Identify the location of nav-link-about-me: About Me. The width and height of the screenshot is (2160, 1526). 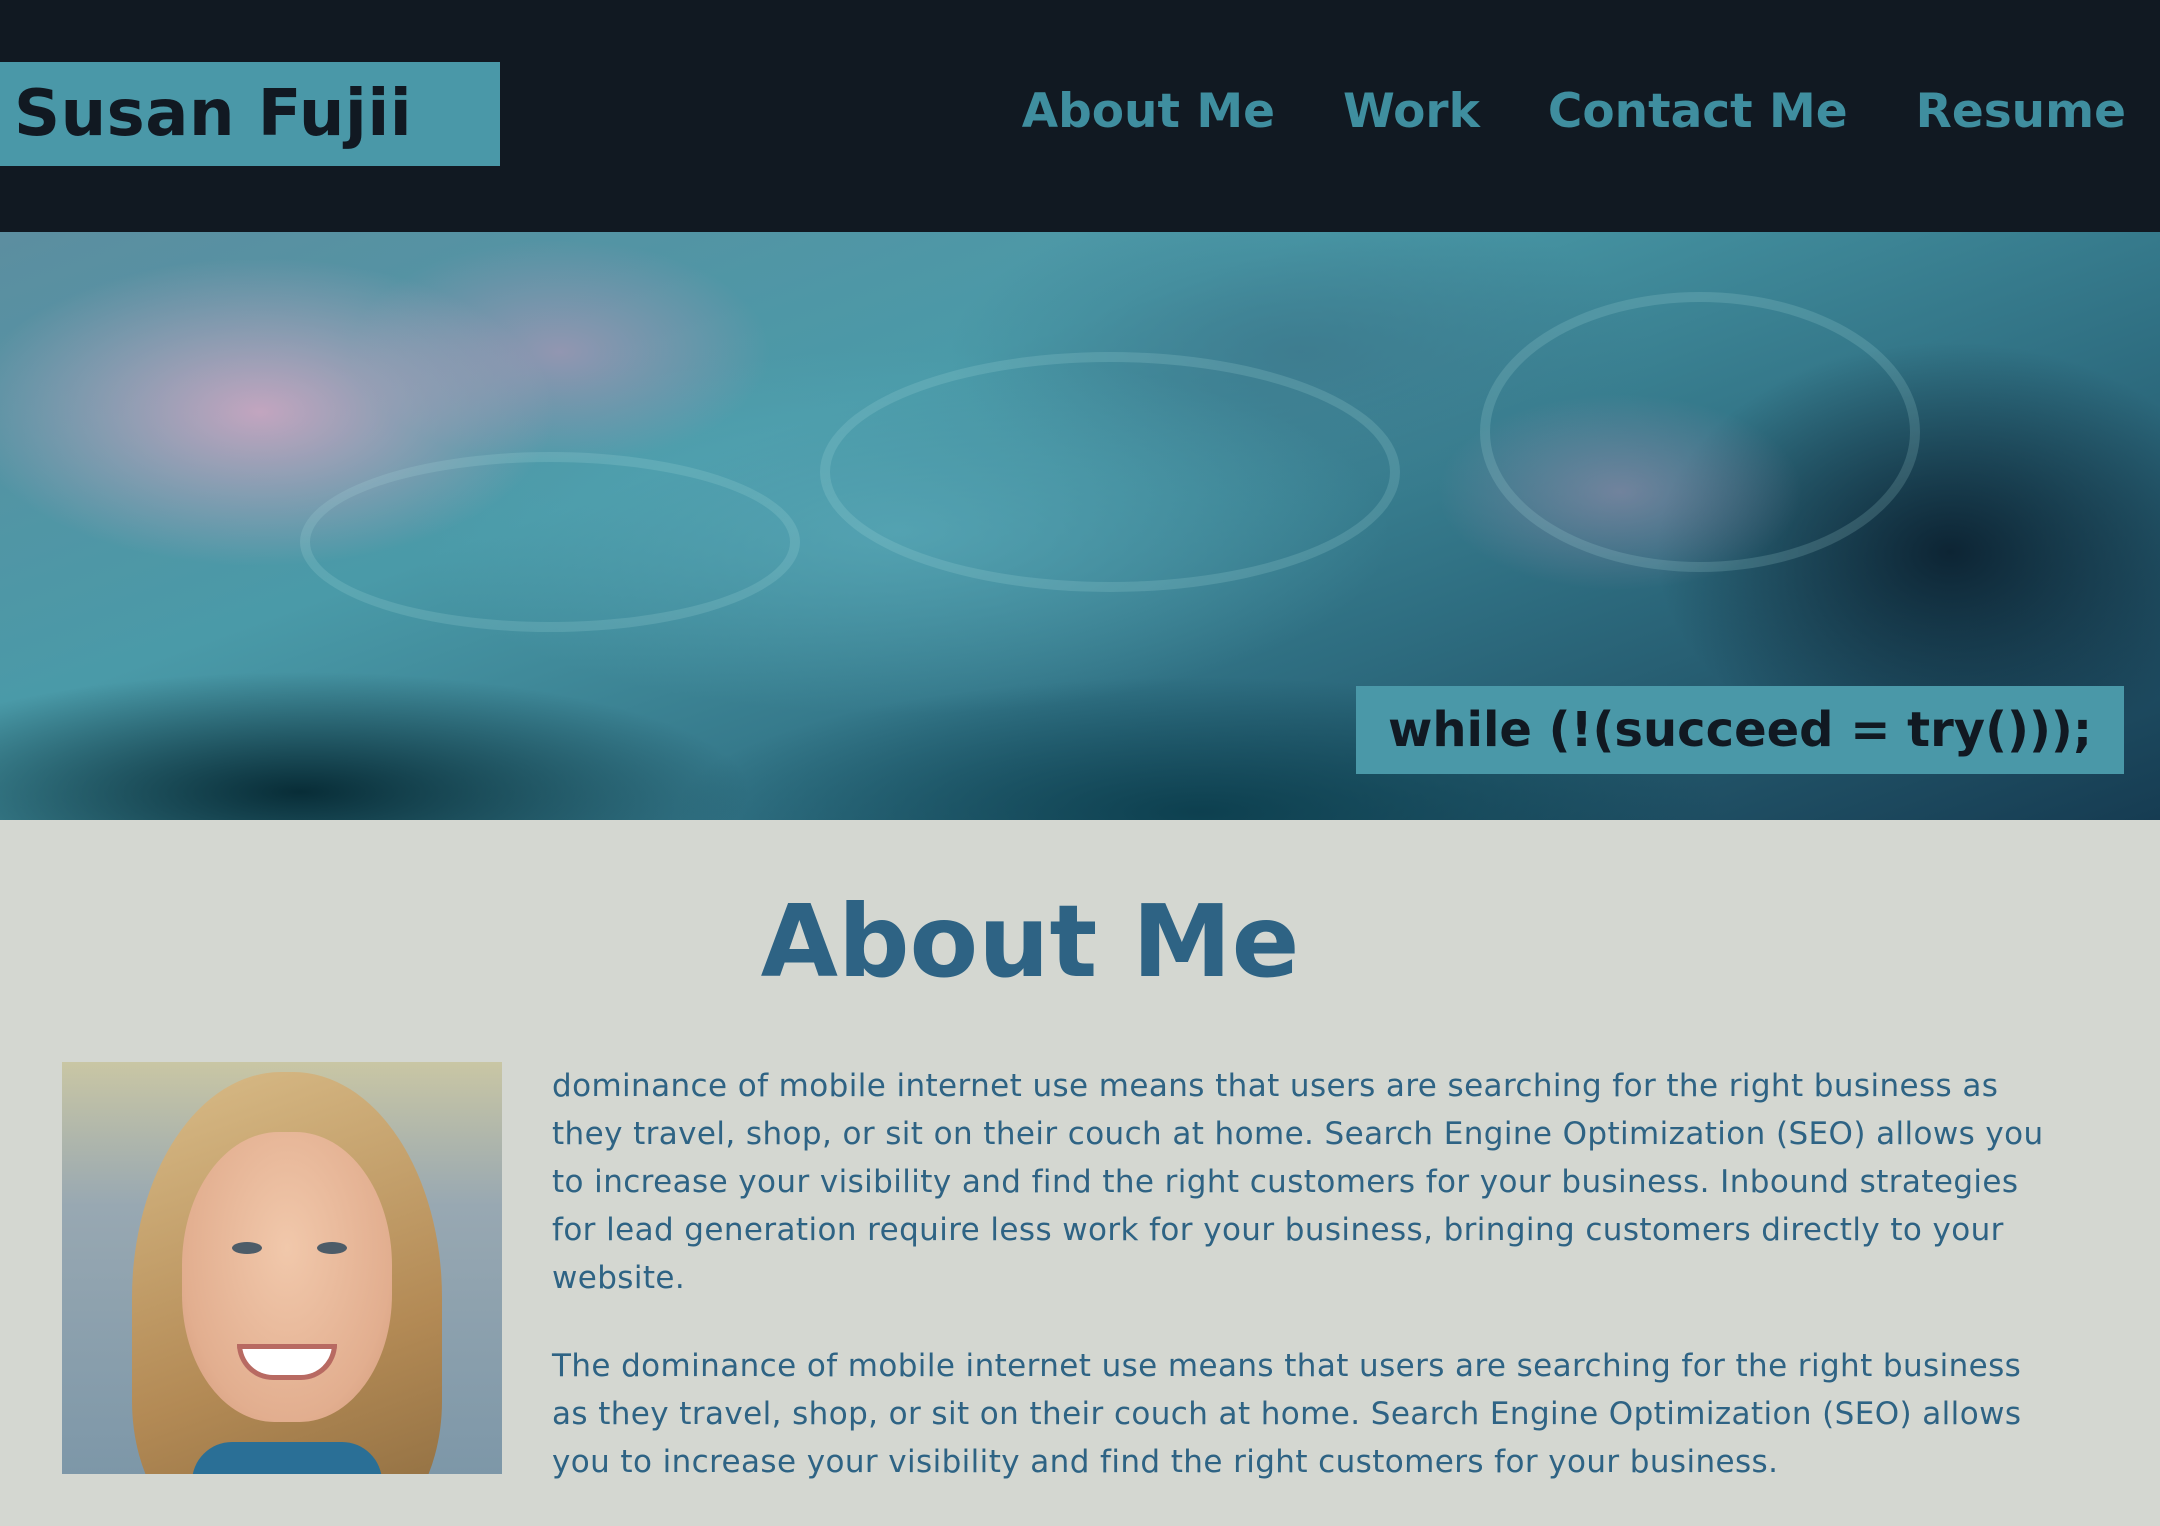
(1148, 111).